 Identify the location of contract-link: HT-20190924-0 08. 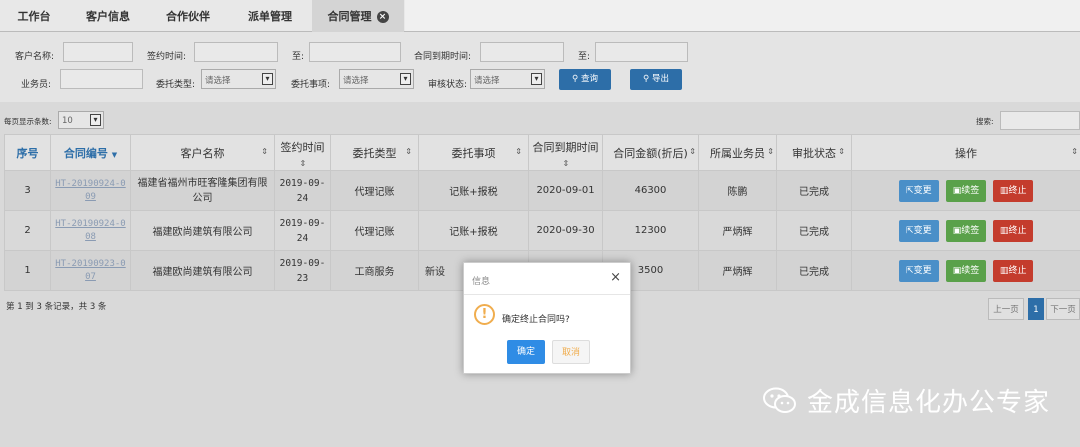
(90, 231).